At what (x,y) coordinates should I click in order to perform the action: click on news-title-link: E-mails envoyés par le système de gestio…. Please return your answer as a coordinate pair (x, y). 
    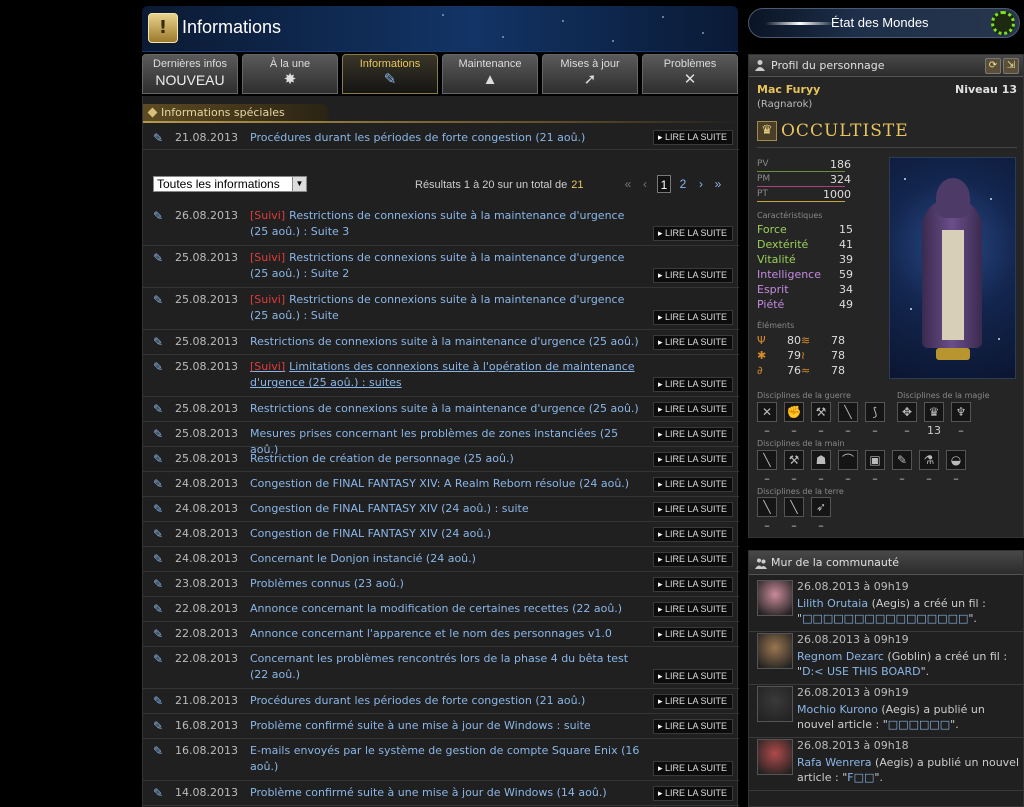
    Looking at the image, I should click on (445, 759).